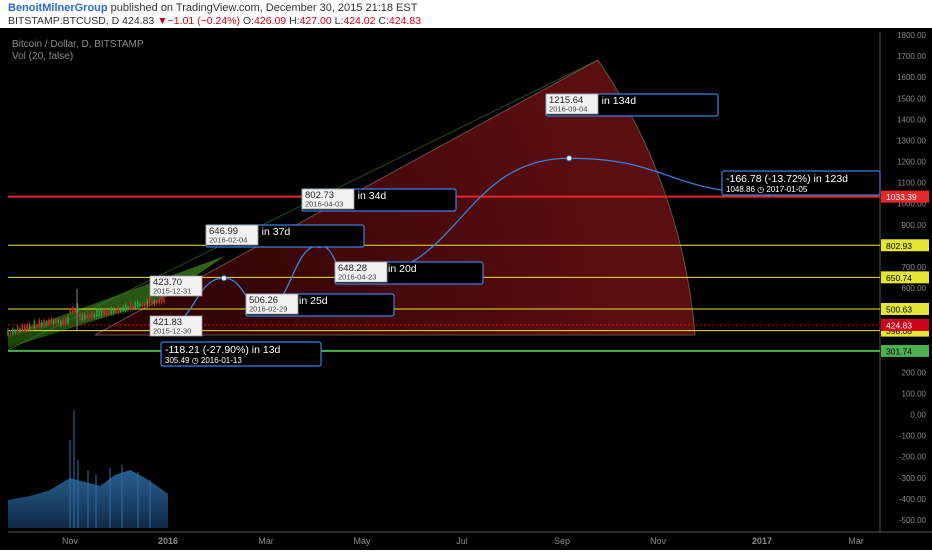 The height and width of the screenshot is (555, 932). Describe the element at coordinates (914, 288) in the screenshot. I see `y-tick-label: 600.00` at that location.